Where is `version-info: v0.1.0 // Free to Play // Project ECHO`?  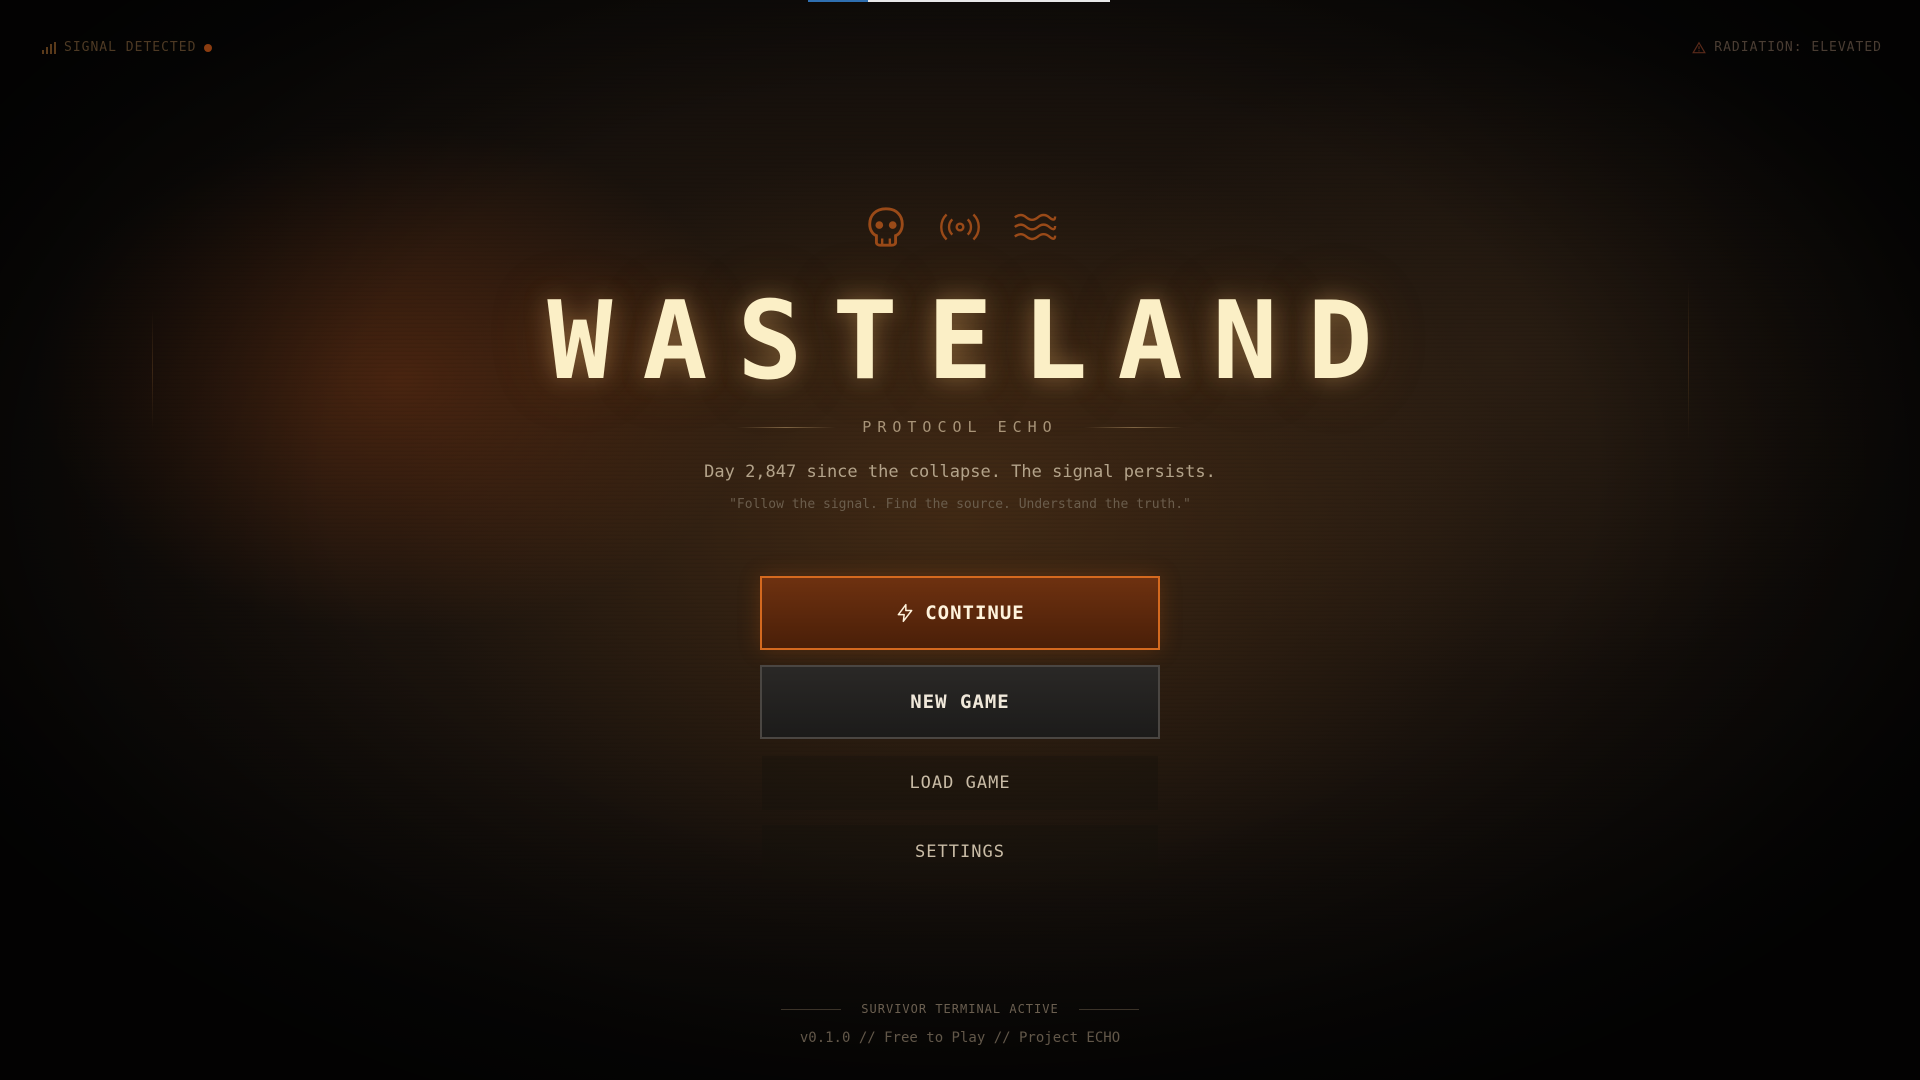 version-info: v0.1.0 // Free to Play // Project ECHO is located at coordinates (960, 1038).